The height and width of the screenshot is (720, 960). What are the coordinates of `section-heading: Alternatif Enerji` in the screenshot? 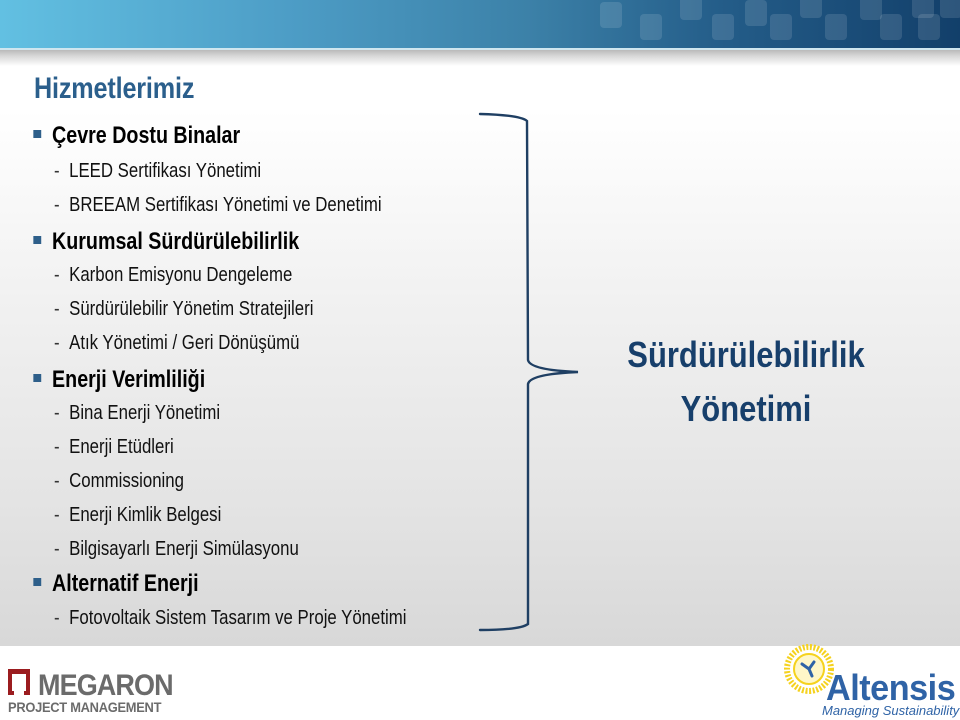 It's located at (116, 584).